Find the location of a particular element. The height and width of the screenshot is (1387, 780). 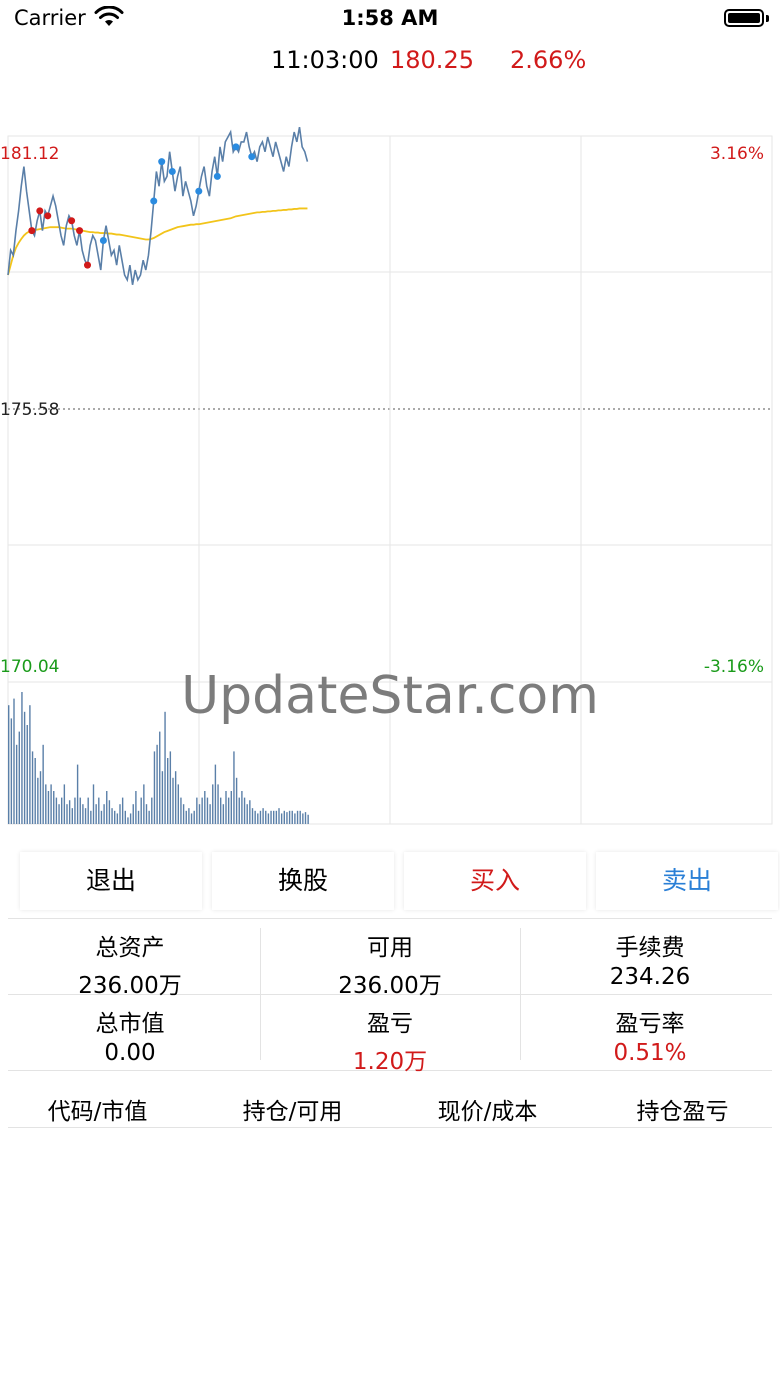

sell-button: 卖出 is located at coordinates (687, 881).